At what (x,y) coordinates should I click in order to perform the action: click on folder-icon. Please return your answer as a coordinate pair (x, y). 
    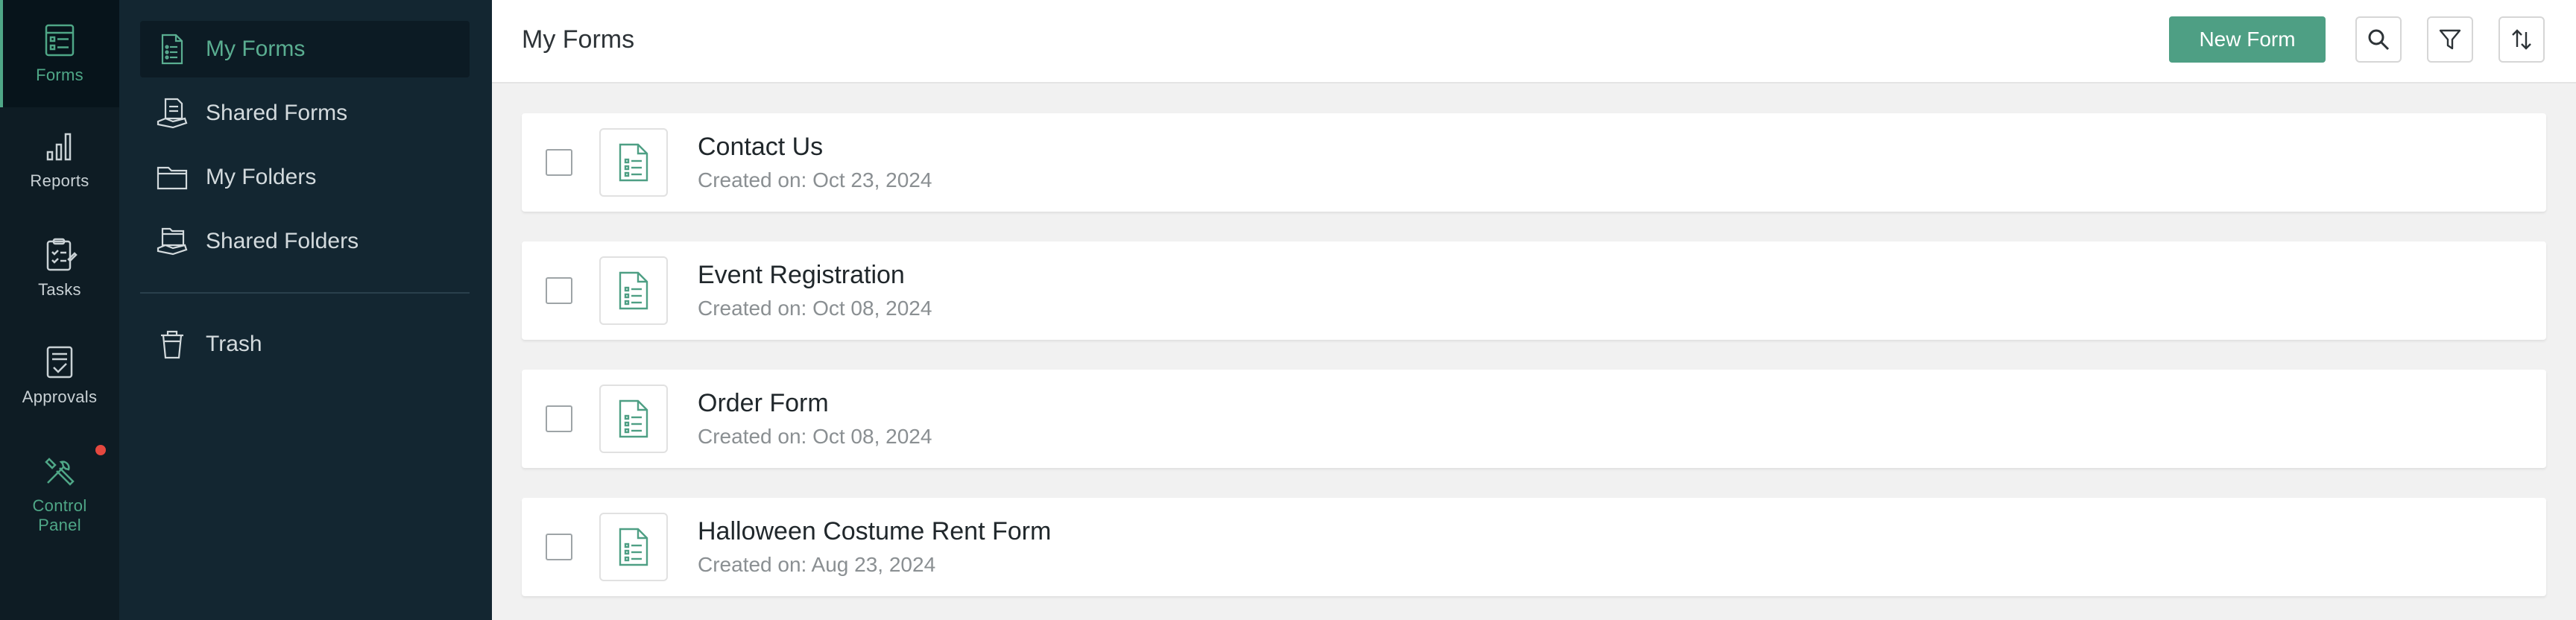
    Looking at the image, I should click on (172, 178).